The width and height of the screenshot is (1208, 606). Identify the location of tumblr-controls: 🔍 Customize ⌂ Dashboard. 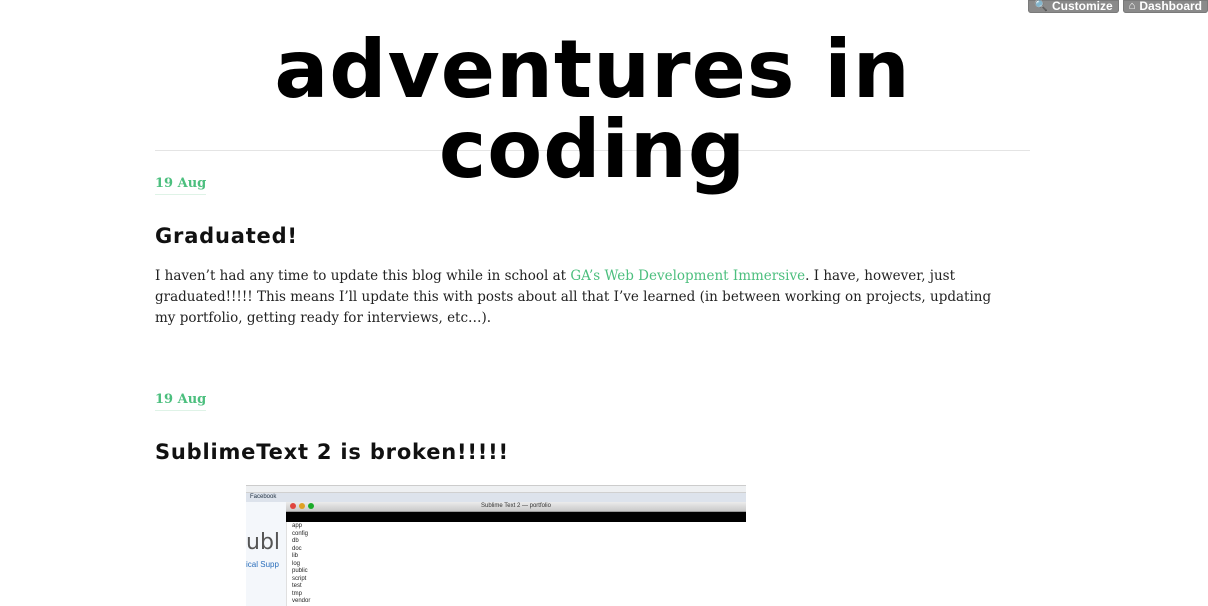
(1118, 6).